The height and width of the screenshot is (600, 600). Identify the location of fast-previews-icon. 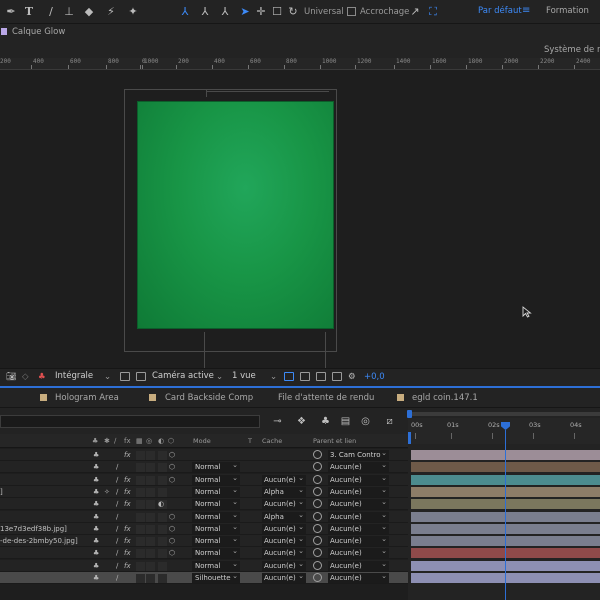
(305, 376).